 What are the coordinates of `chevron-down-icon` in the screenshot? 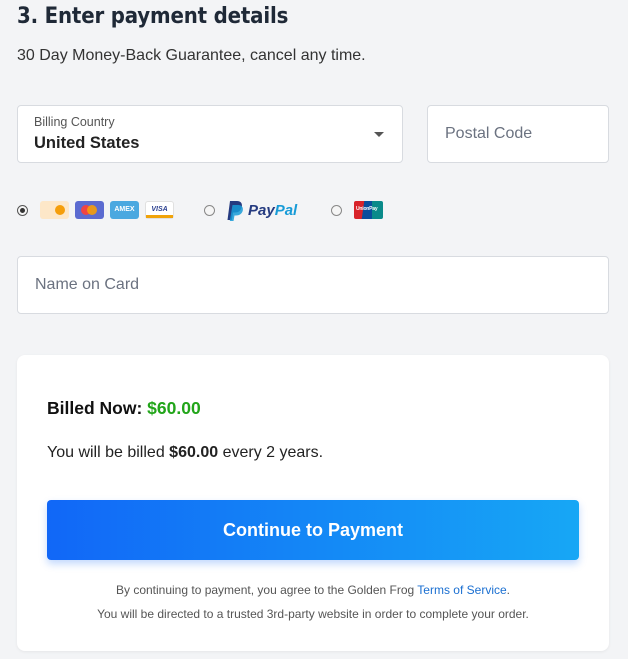 It's located at (379, 134).